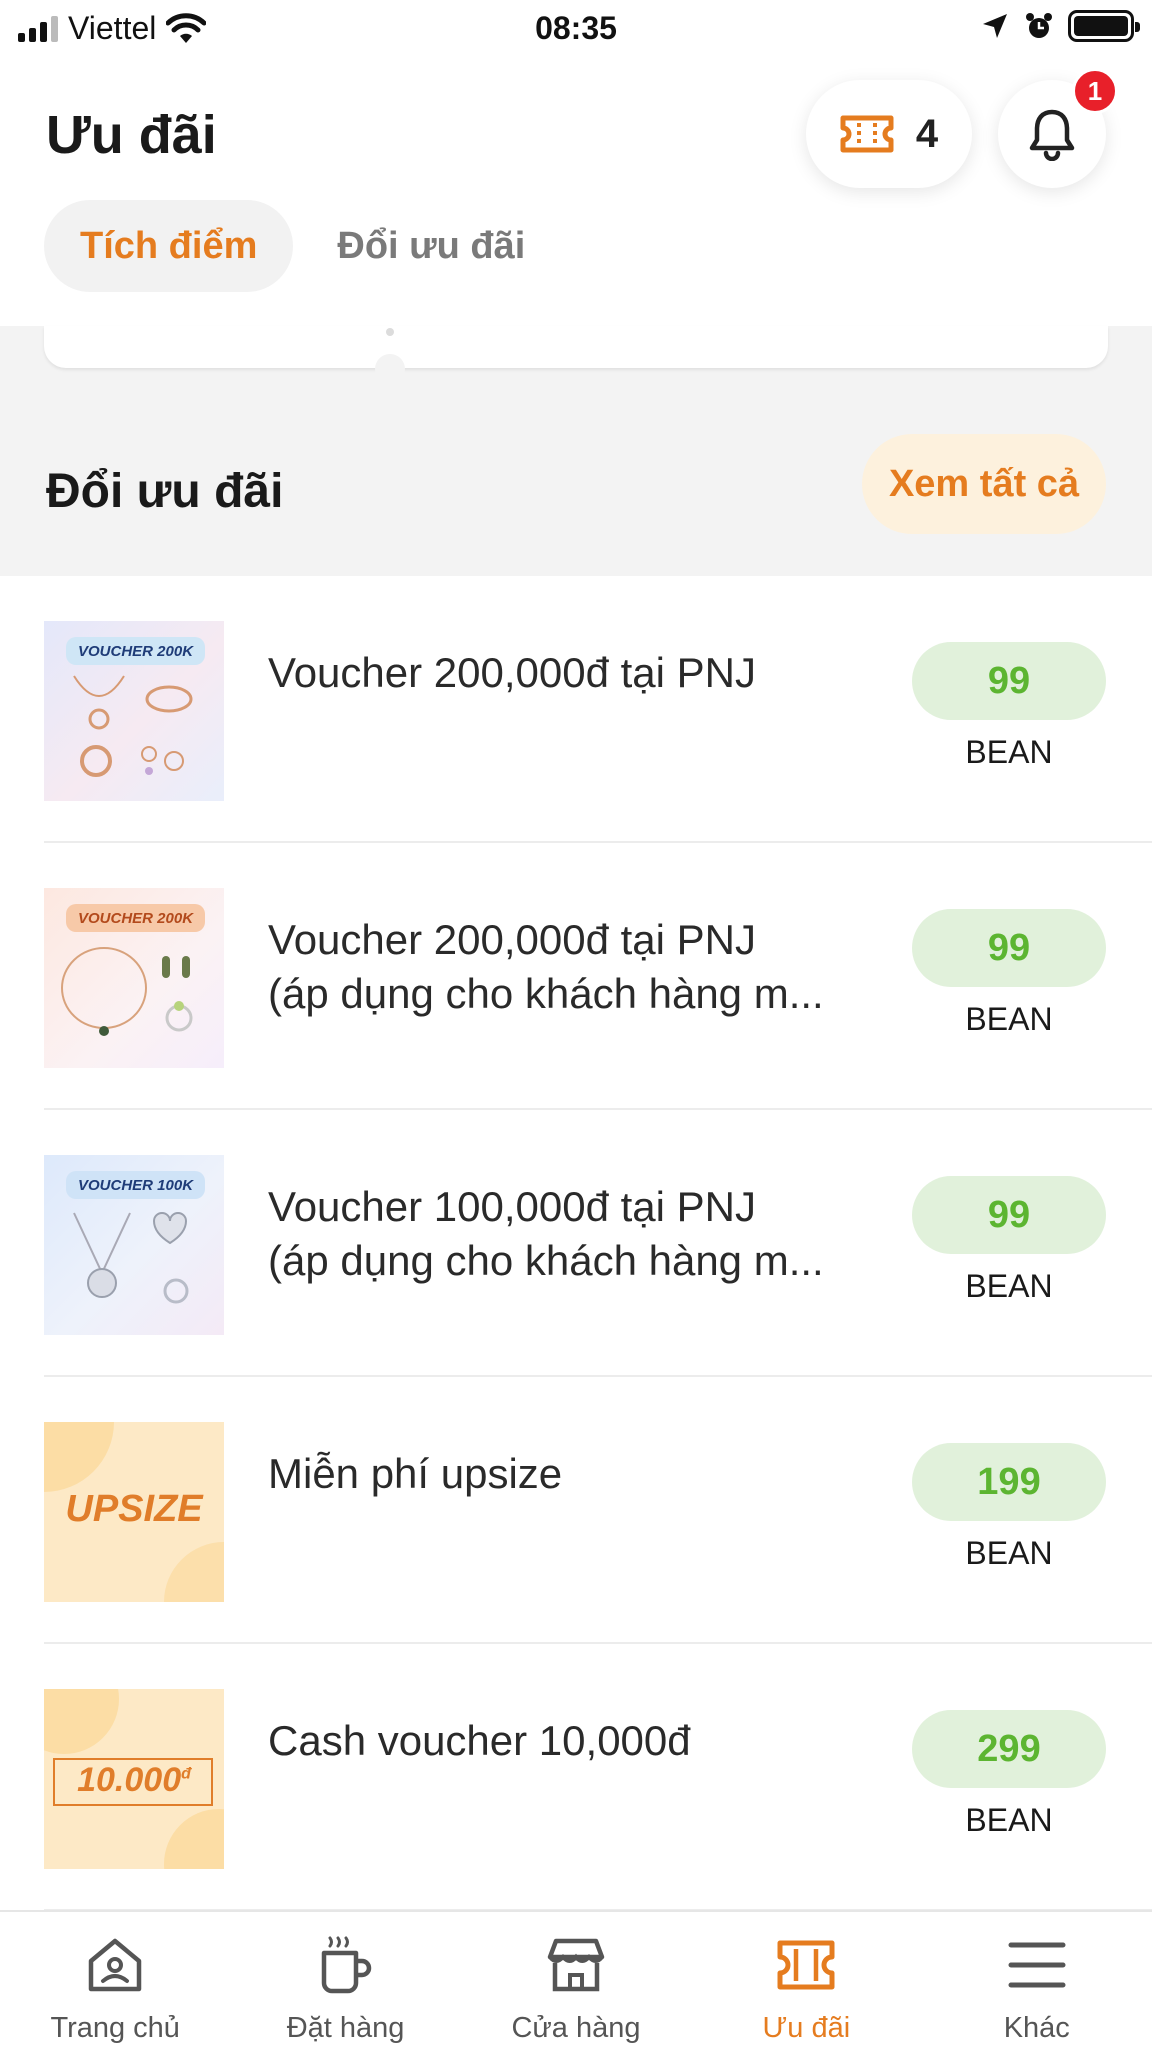 This screenshot has height=2048, width=1152. What do you see at coordinates (1060, 26) in the screenshot?
I see `status-right` at bounding box center [1060, 26].